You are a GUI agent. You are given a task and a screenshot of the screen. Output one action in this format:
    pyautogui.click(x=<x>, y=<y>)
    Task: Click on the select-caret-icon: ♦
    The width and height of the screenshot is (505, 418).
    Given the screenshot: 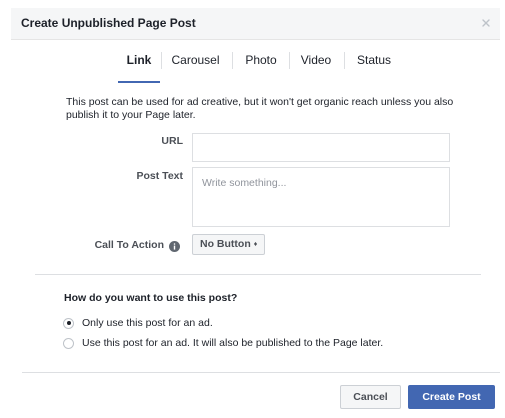 What is the action you would take?
    pyautogui.click(x=255, y=244)
    